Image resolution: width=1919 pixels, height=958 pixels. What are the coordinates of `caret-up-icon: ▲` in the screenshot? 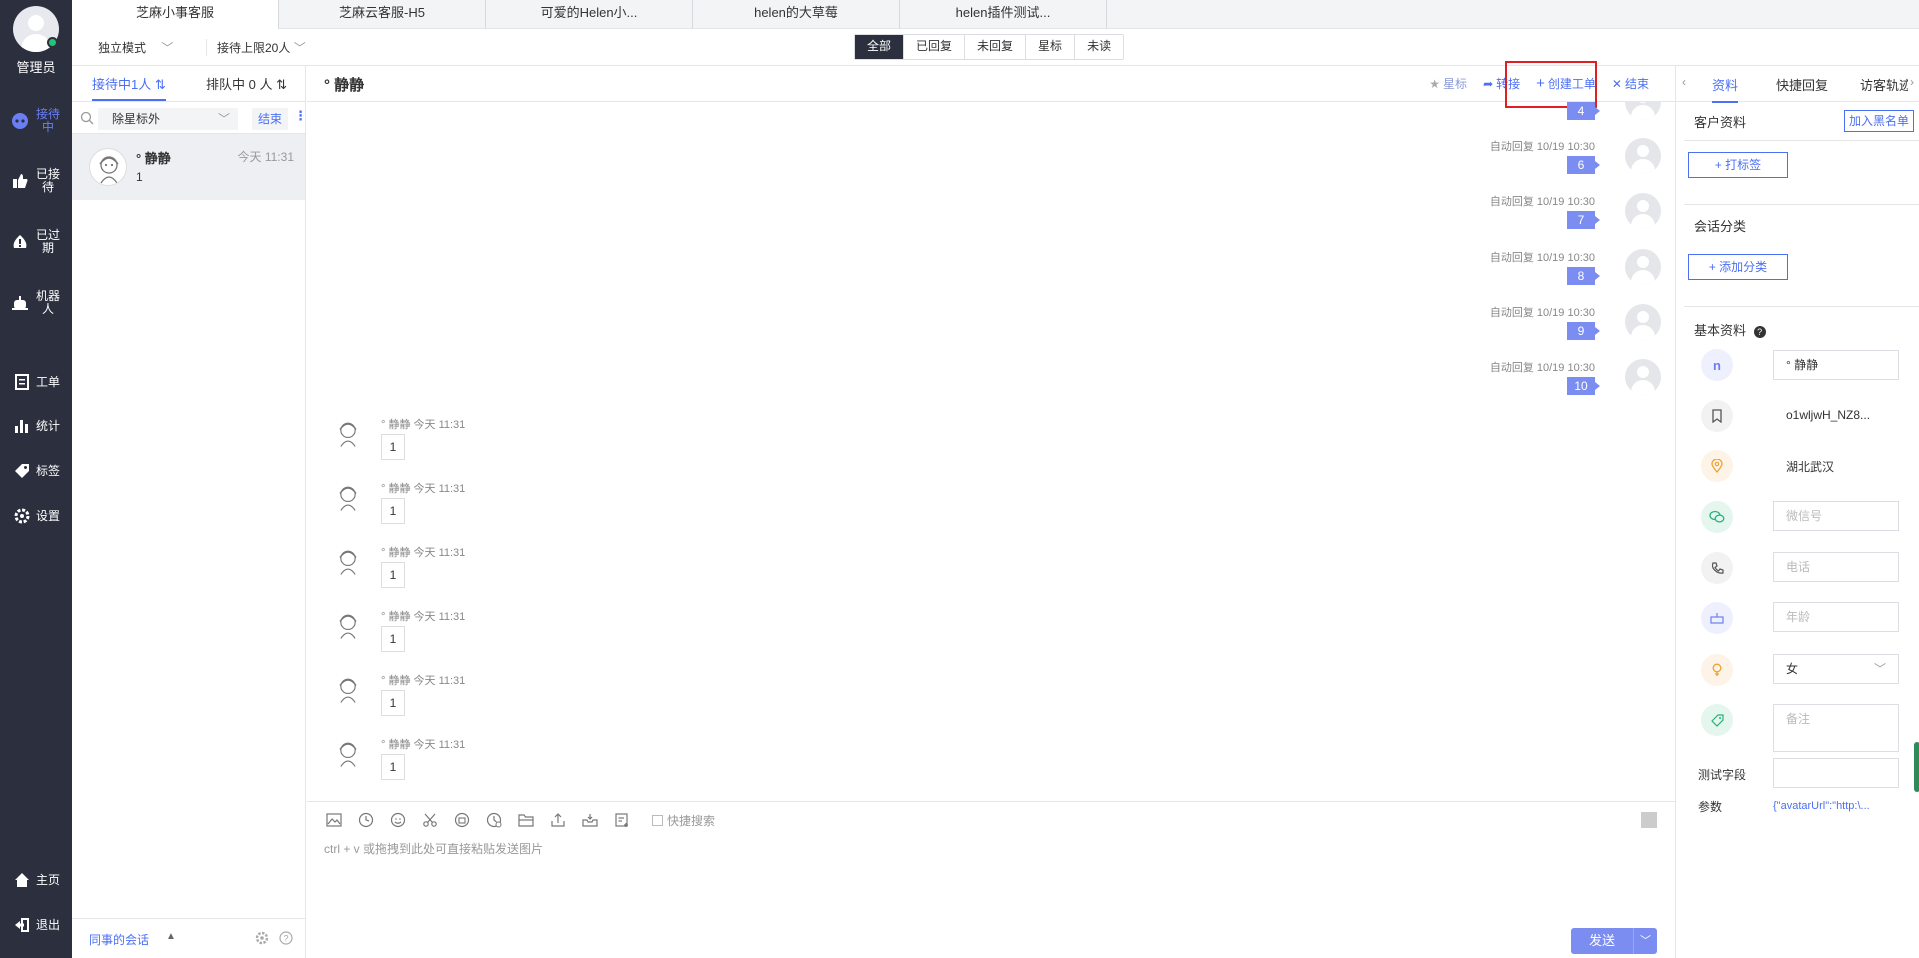 It's located at (171, 936).